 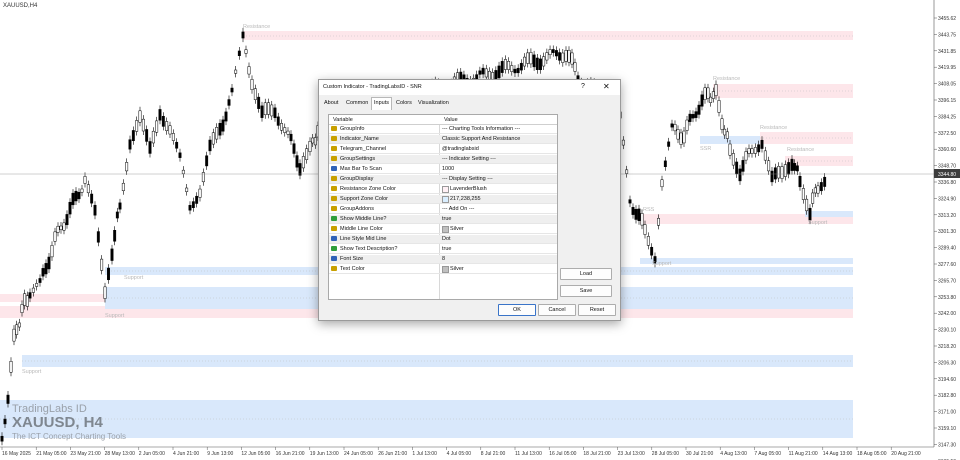 What do you see at coordinates (699, 454) in the screenshot?
I see `time-label: 30 Jul 21:00` at bounding box center [699, 454].